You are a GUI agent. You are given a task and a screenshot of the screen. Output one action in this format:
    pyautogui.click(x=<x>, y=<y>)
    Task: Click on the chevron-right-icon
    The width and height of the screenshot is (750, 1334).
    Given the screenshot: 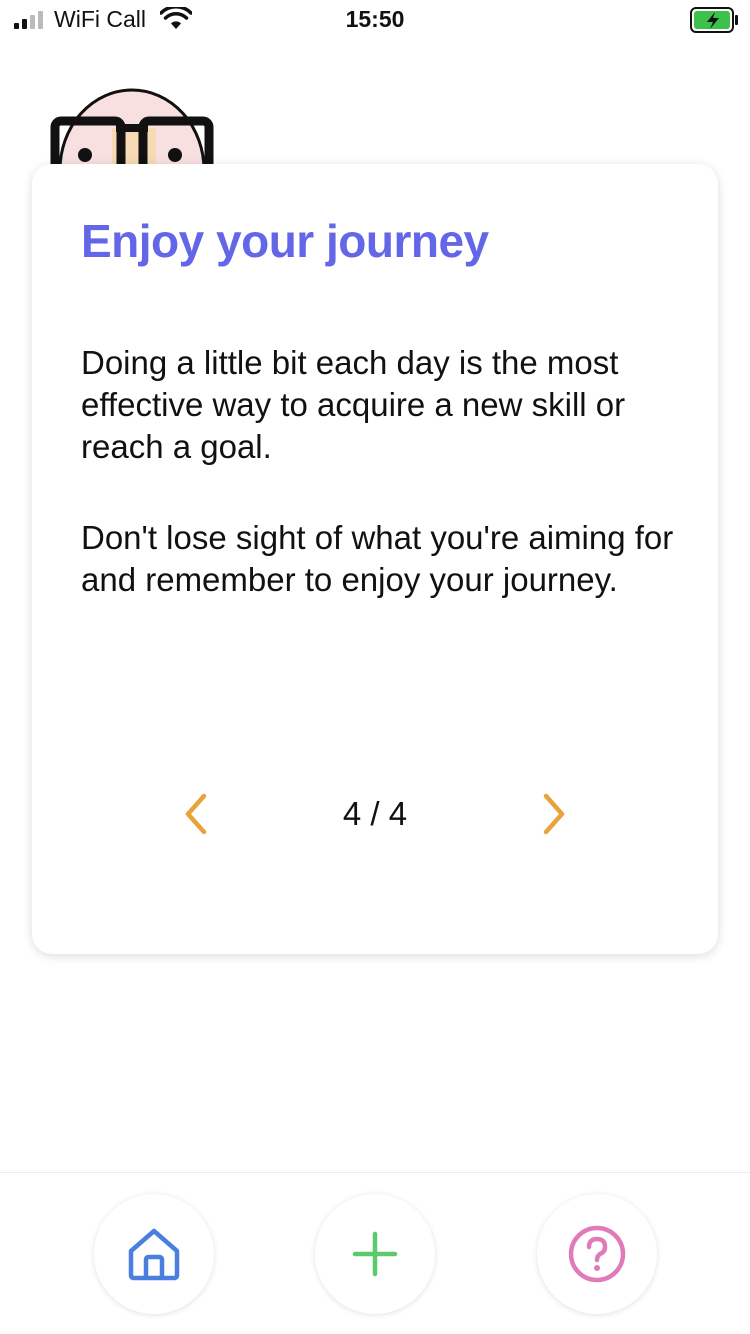 What is the action you would take?
    pyautogui.click(x=554, y=814)
    